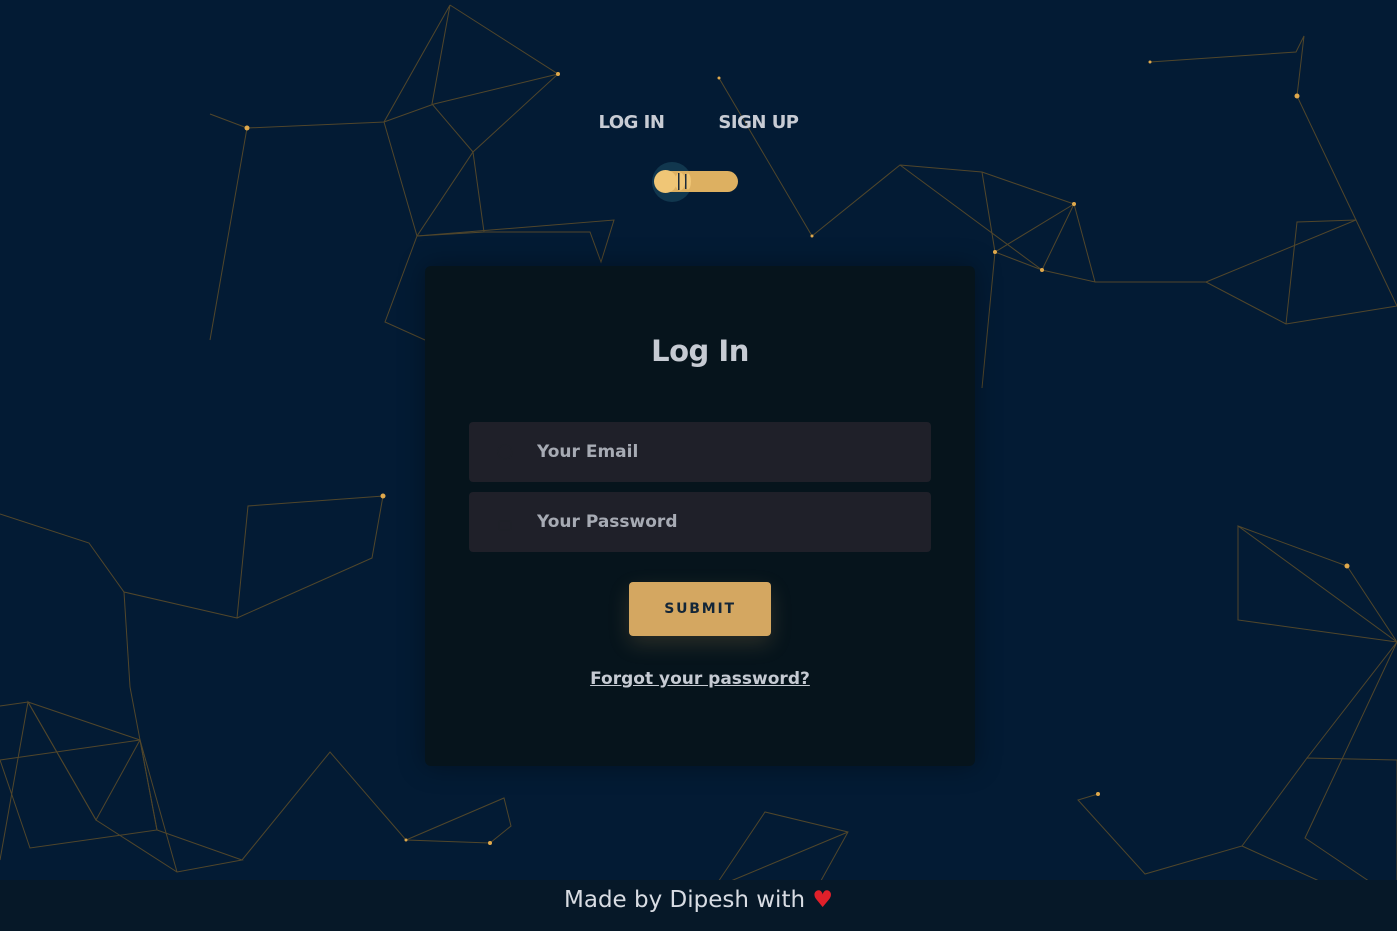 This screenshot has height=931, width=1397. What do you see at coordinates (631, 122) in the screenshot?
I see `tab-log-in: LOG IN` at bounding box center [631, 122].